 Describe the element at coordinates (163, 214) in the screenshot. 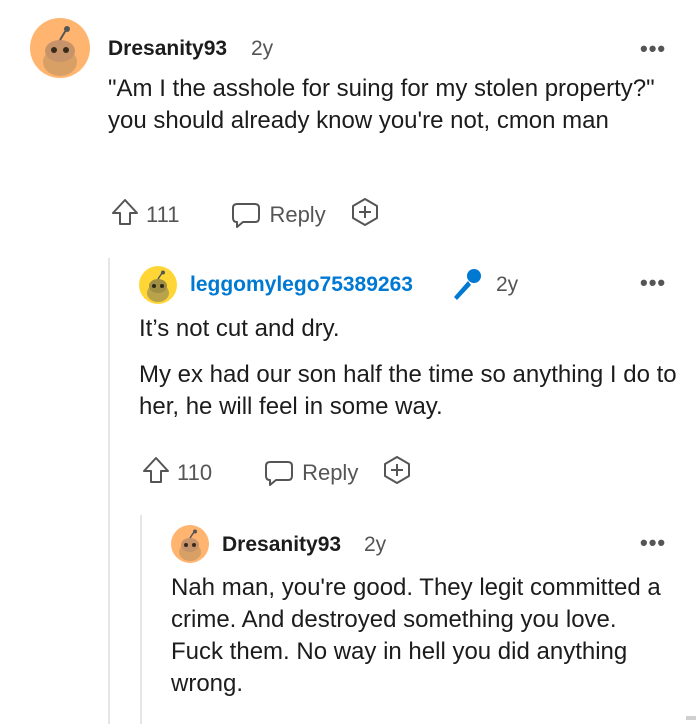

I see `vote-count: 111` at that location.